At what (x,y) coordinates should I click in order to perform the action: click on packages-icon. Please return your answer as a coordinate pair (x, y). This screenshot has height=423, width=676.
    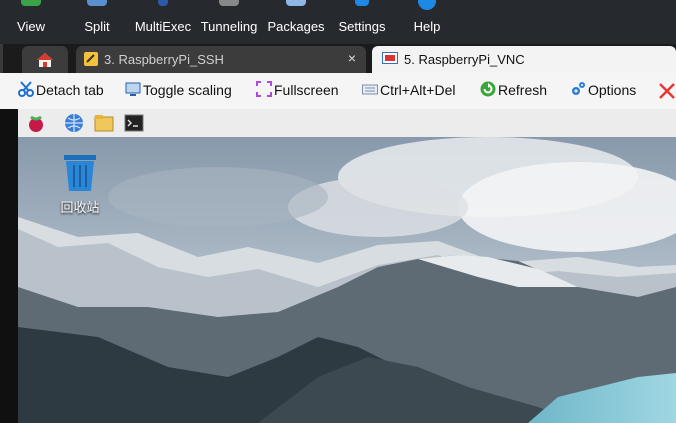
    Looking at the image, I should click on (296, 3).